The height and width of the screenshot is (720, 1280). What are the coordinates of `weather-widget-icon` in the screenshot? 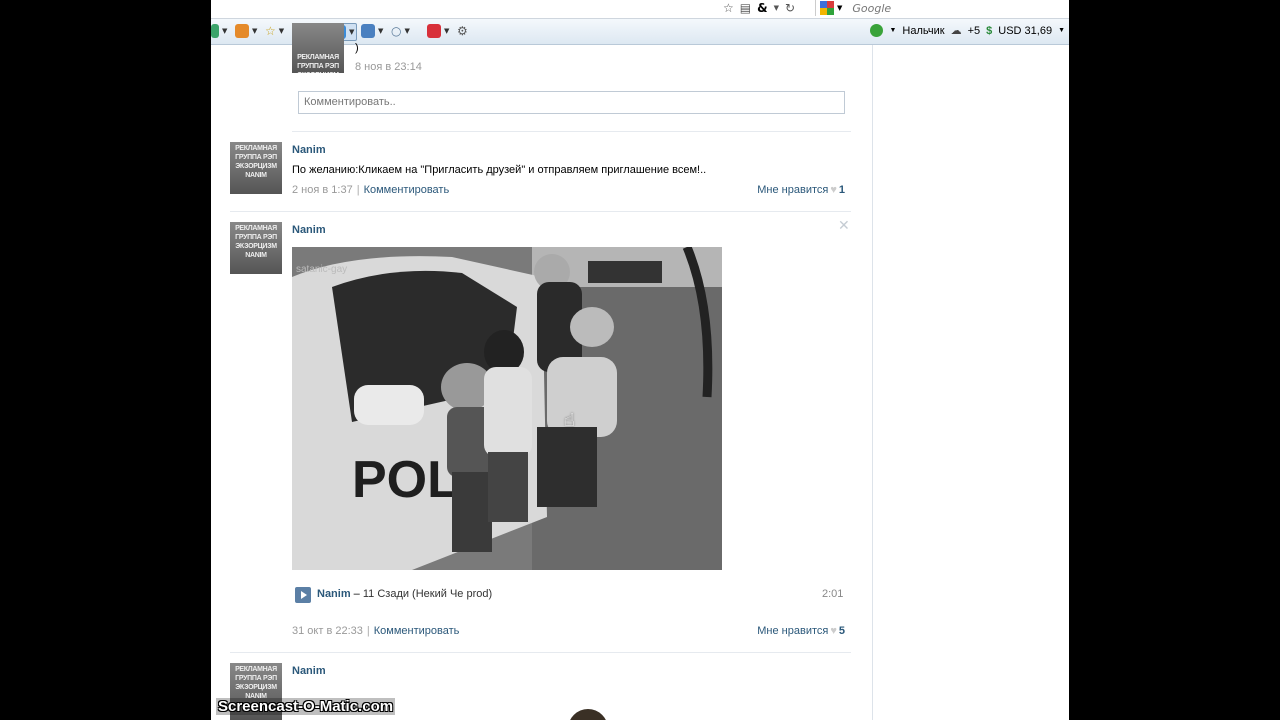 It's located at (877, 30).